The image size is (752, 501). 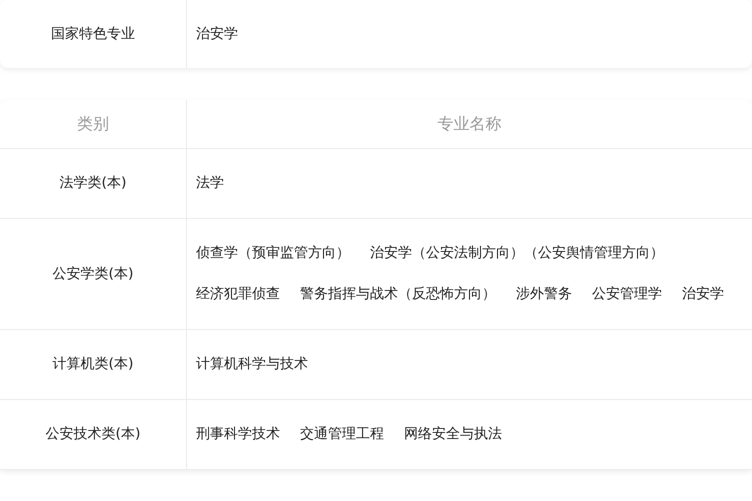 What do you see at coordinates (273, 253) in the screenshot?
I see `major-name: 侦查学（预审监管方向）` at bounding box center [273, 253].